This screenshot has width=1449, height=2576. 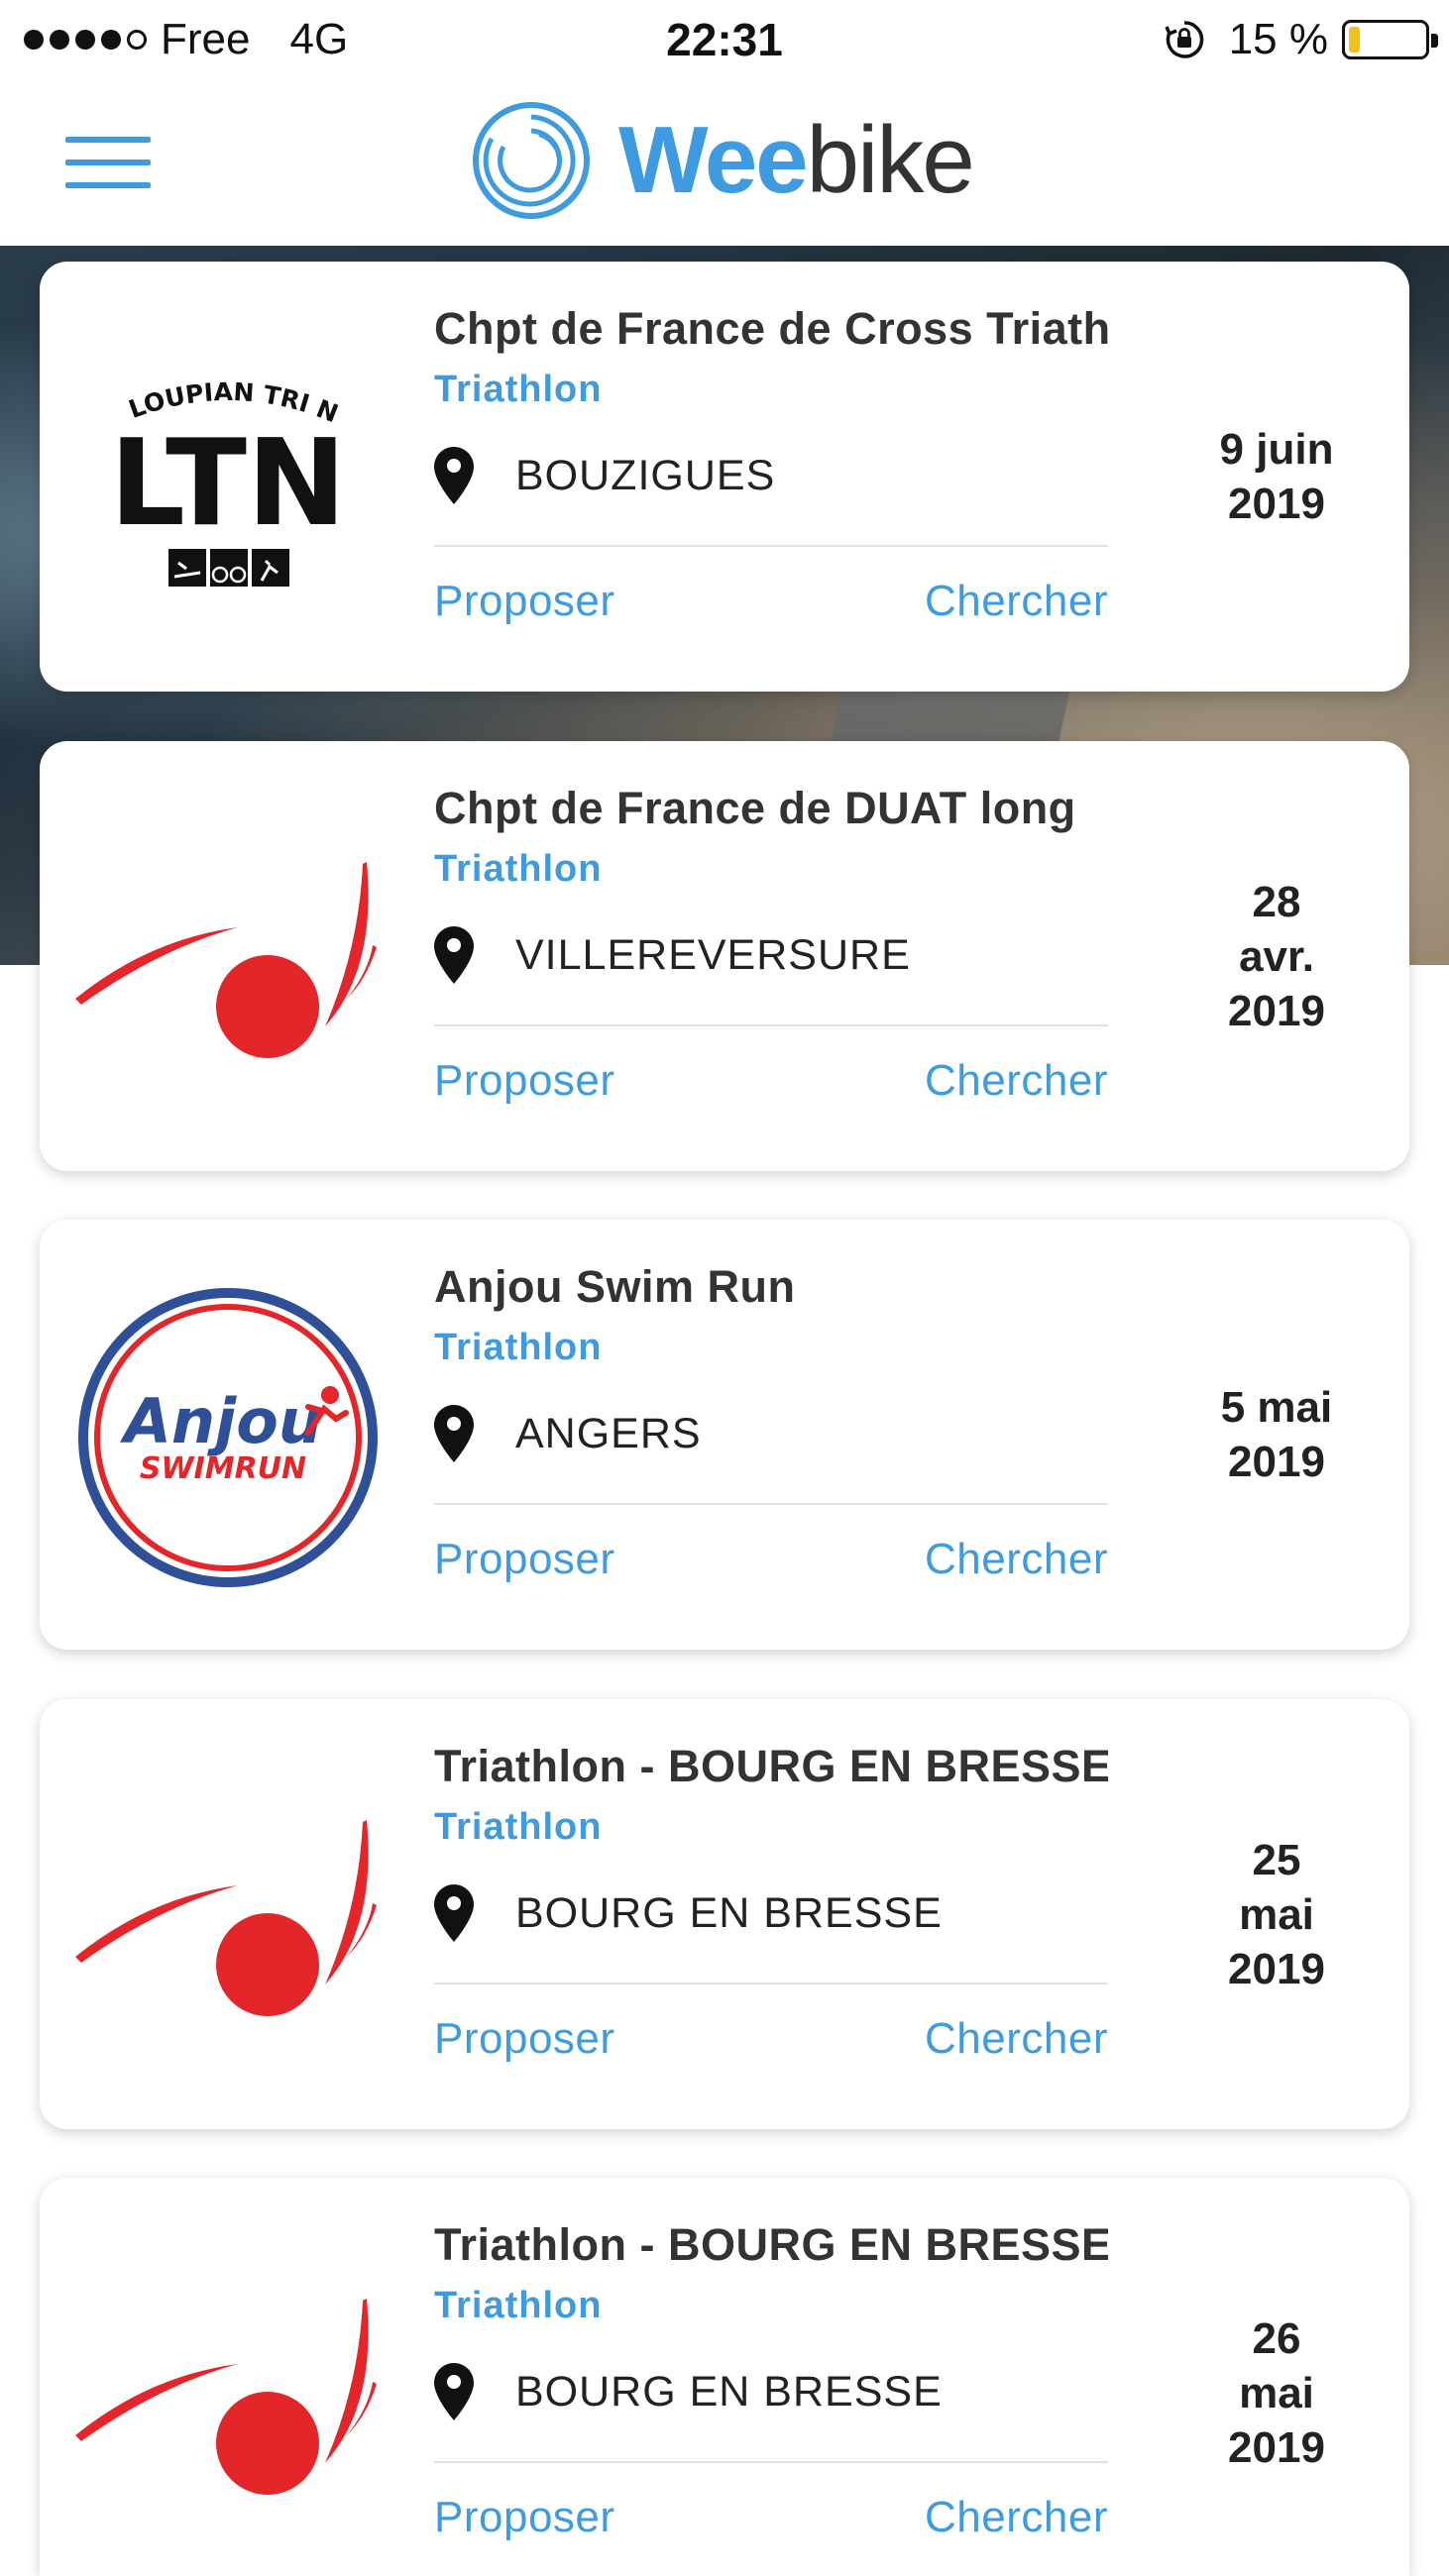 I want to click on event-city: ANGERS, so click(x=608, y=1433).